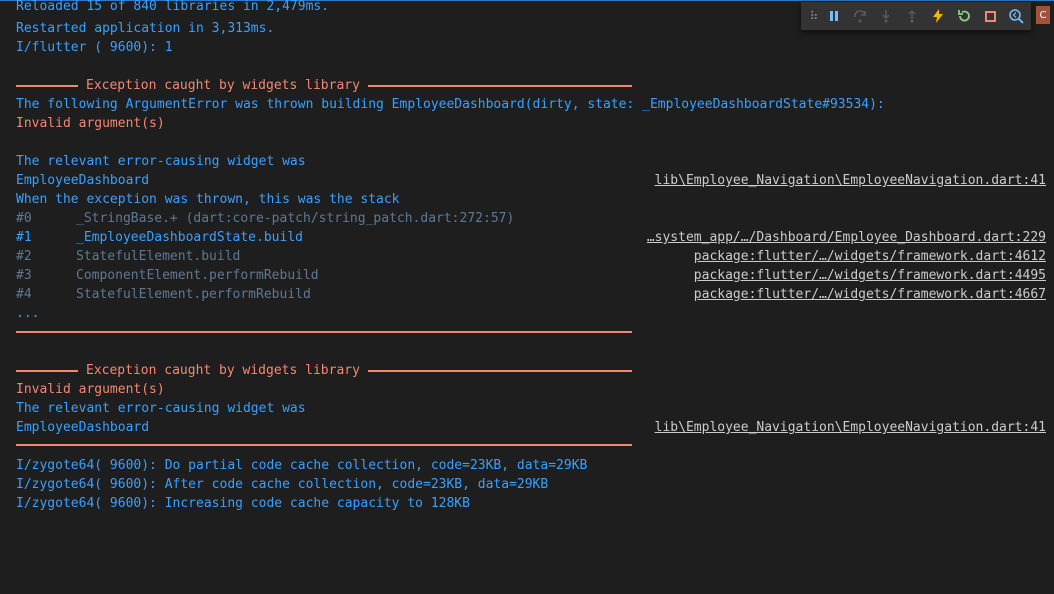 The image size is (1054, 594). What do you see at coordinates (938, 16) in the screenshot?
I see `lightning-icon` at bounding box center [938, 16].